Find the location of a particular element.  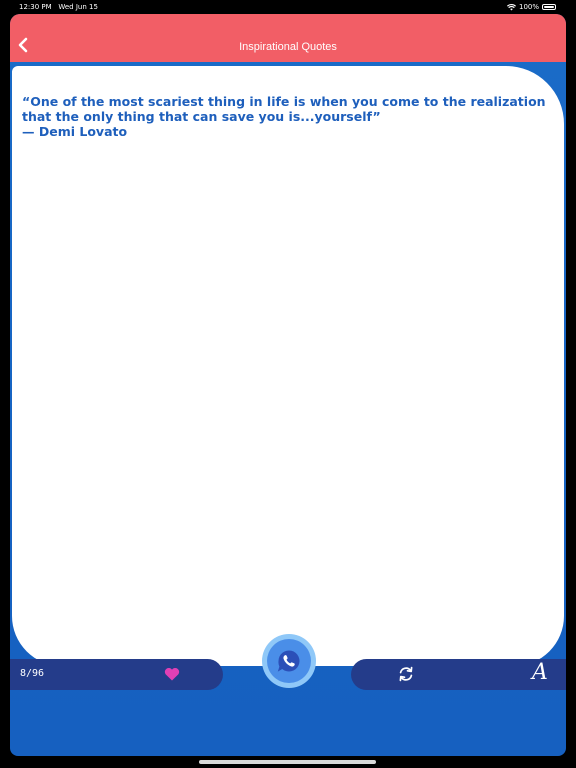

heart-icon is located at coordinates (172, 674).